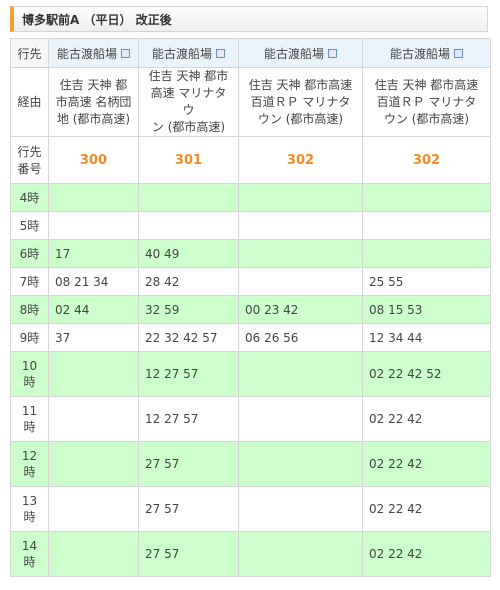  Describe the element at coordinates (29, 419) in the screenshot. I see `hour-label: 11 時` at that location.